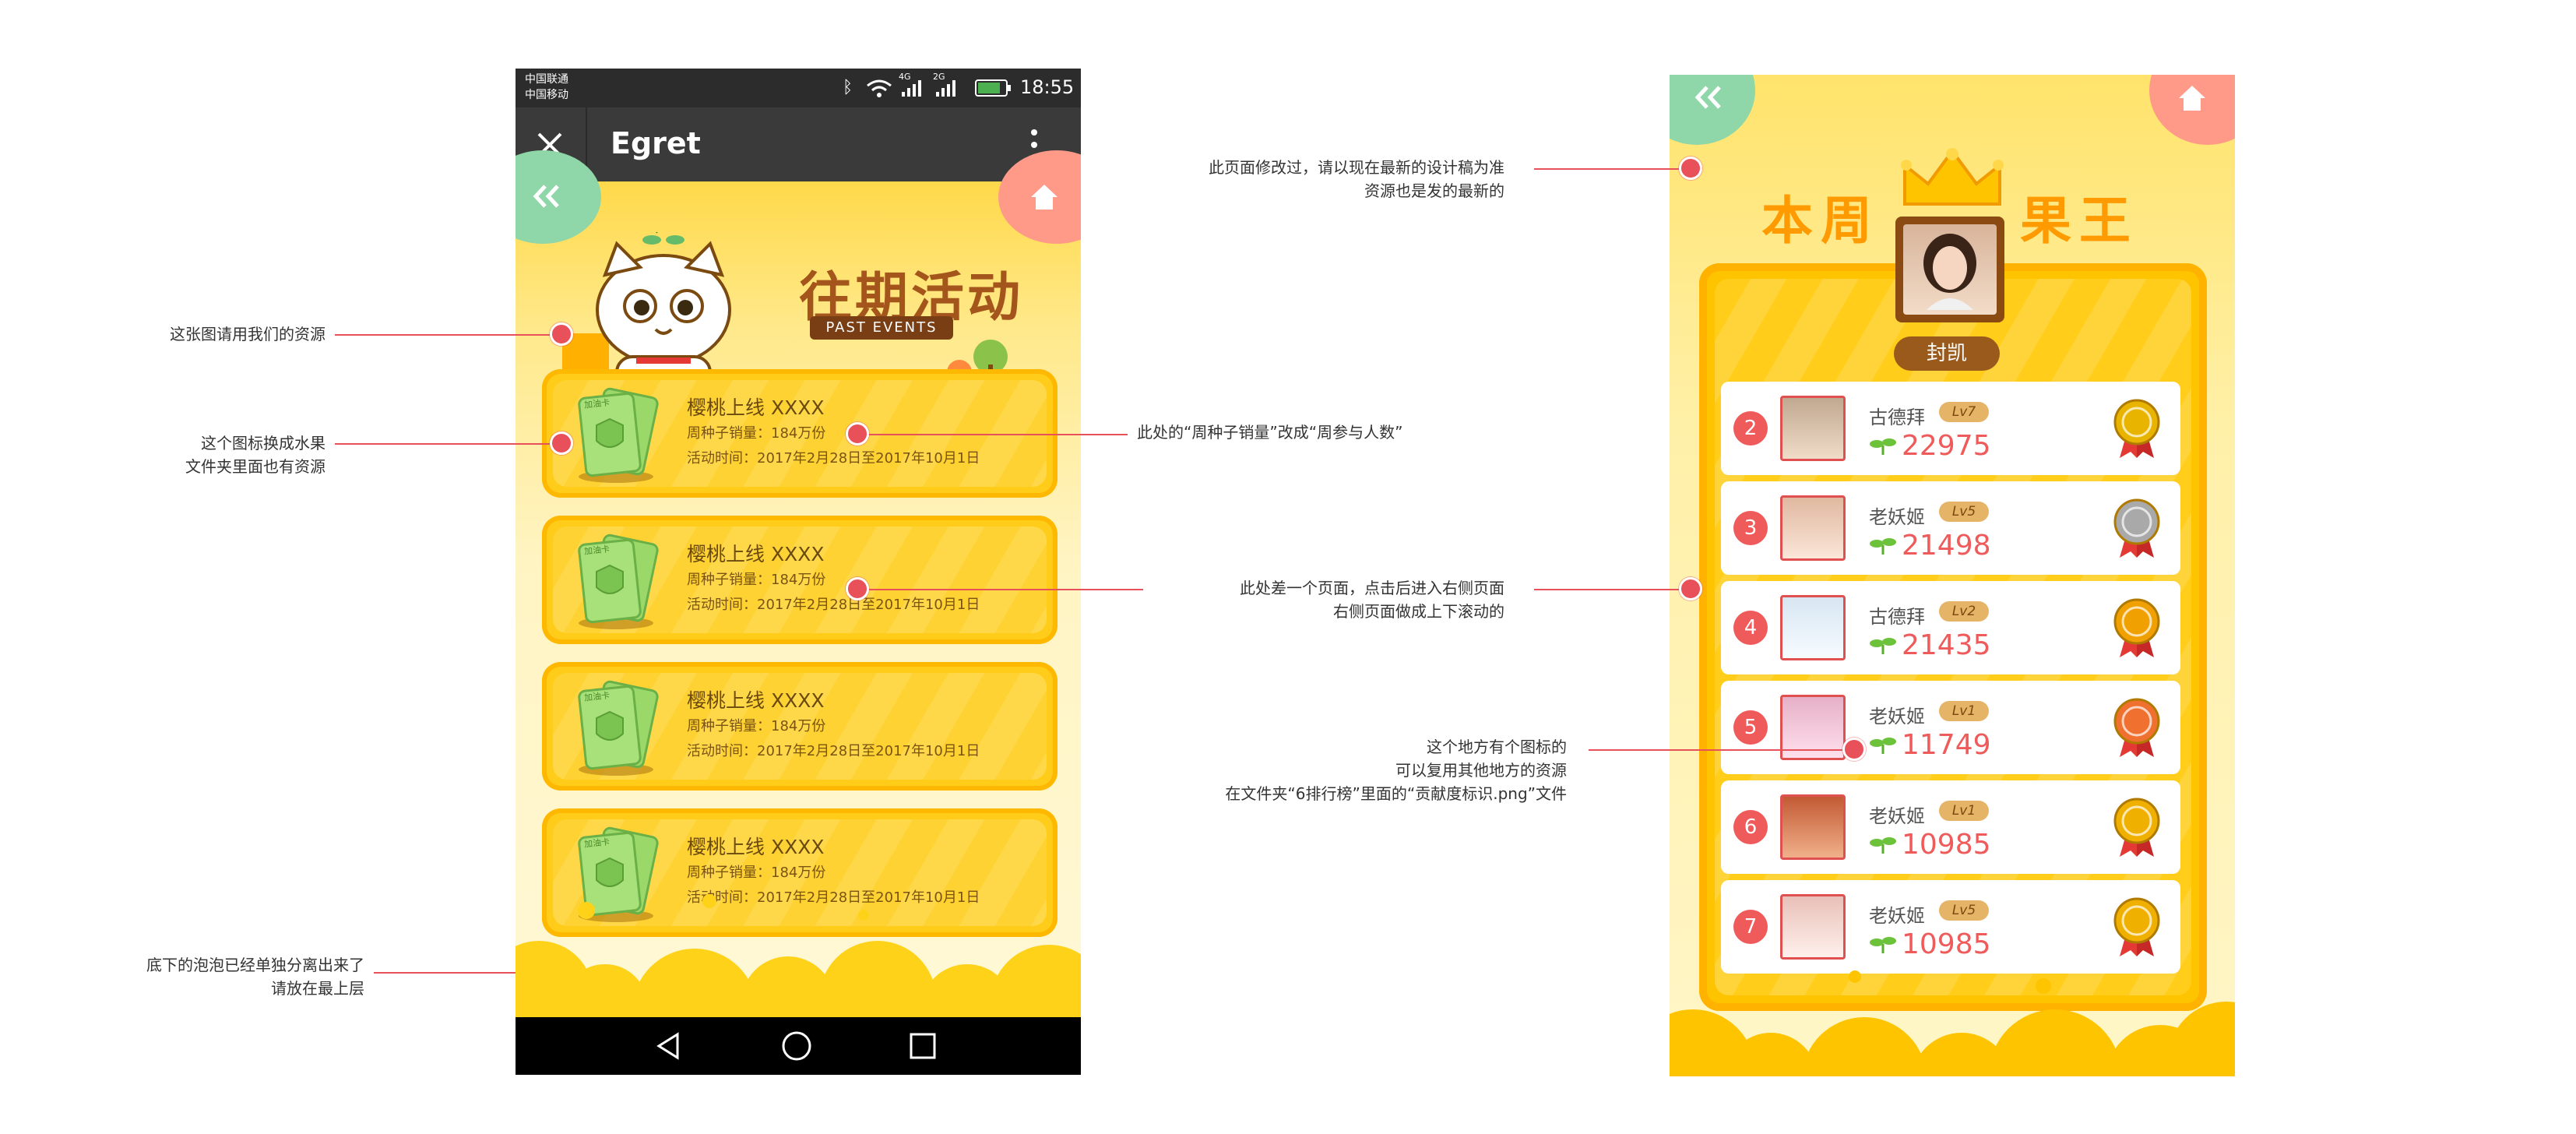 The image size is (2576, 1134). I want to click on crown-icon, so click(1952, 177).